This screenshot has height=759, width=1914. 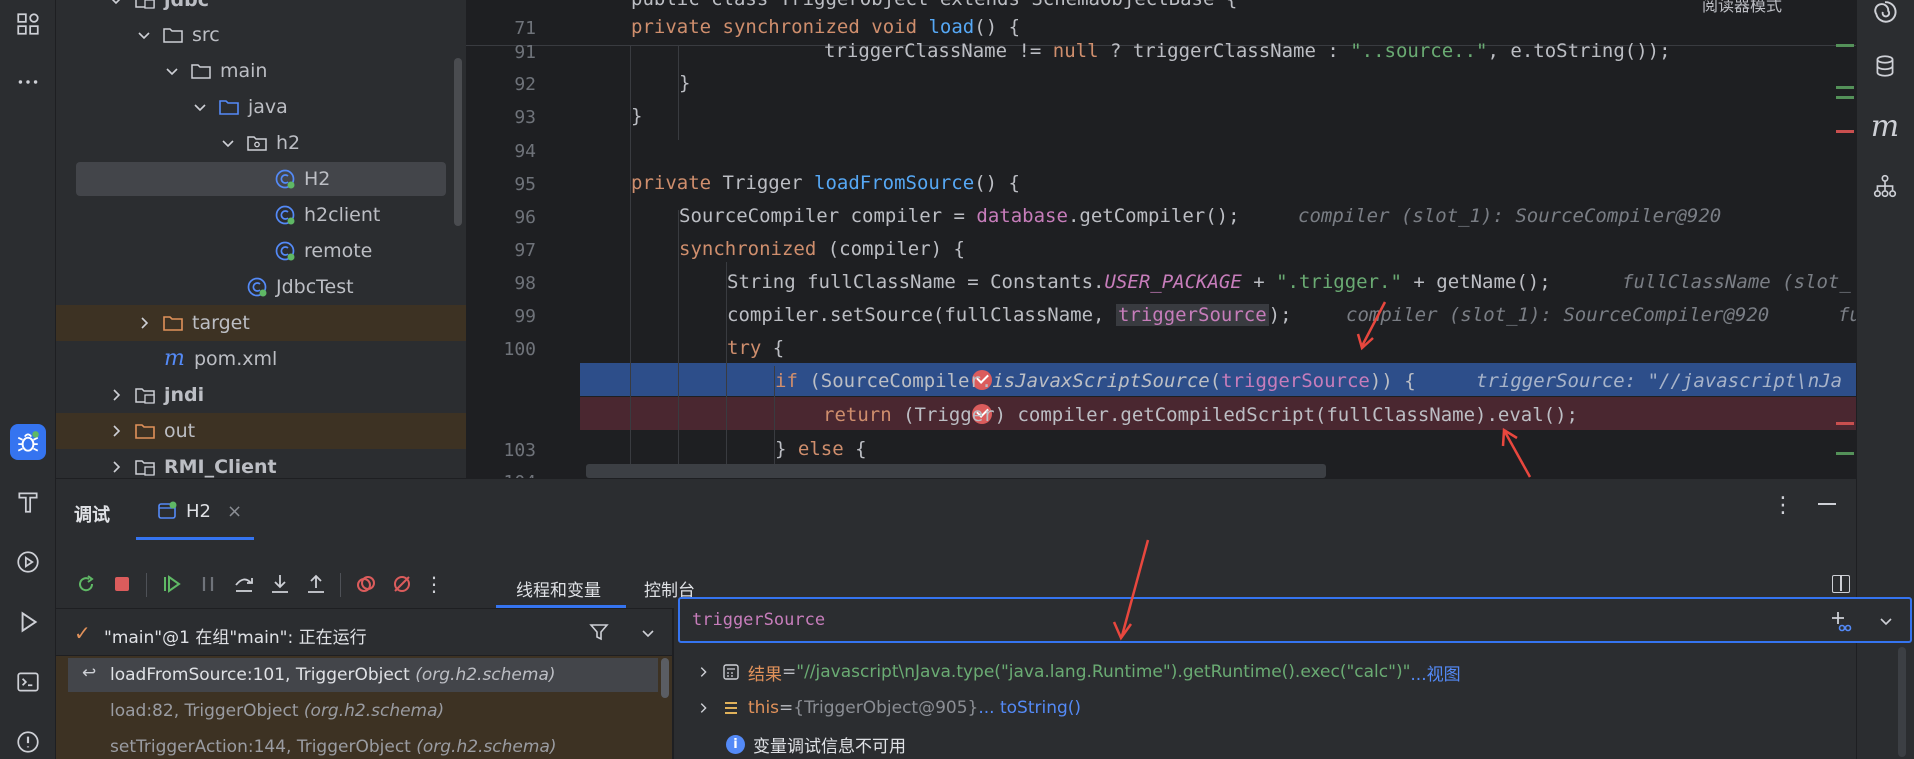 What do you see at coordinates (1435, 672) in the screenshot?
I see `view-link: ...视图` at bounding box center [1435, 672].